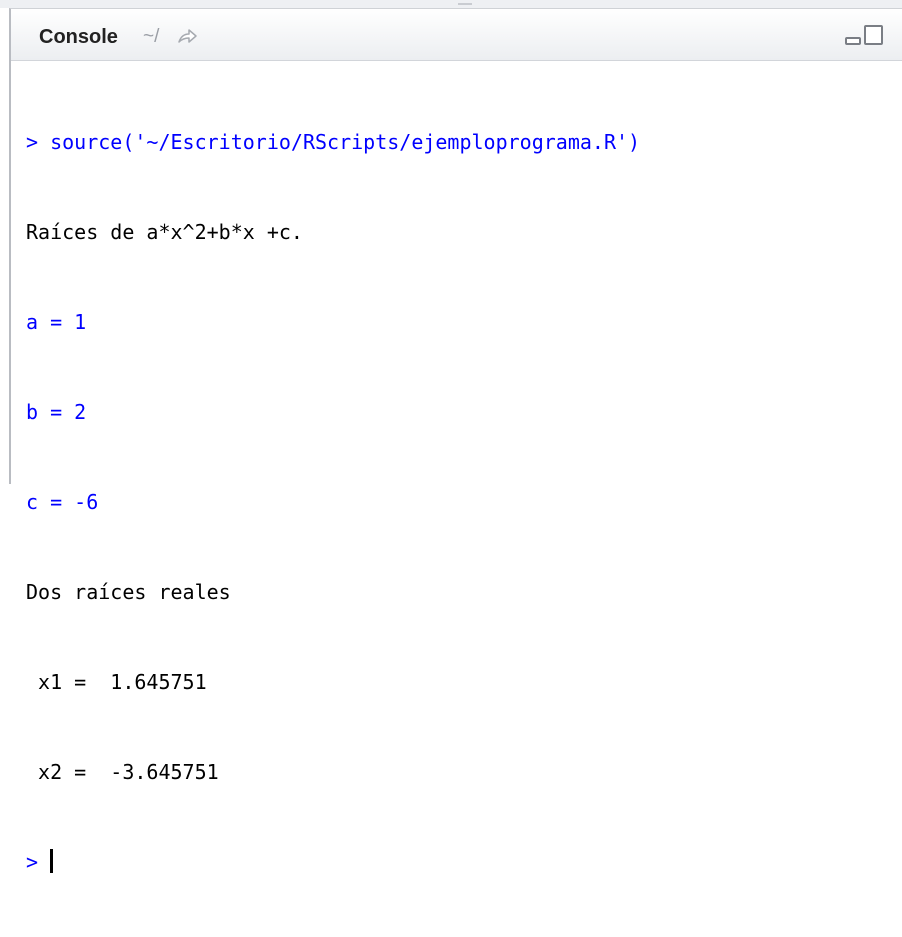  Describe the element at coordinates (62, 502) in the screenshot. I see `console-output-line: c = -6` at that location.